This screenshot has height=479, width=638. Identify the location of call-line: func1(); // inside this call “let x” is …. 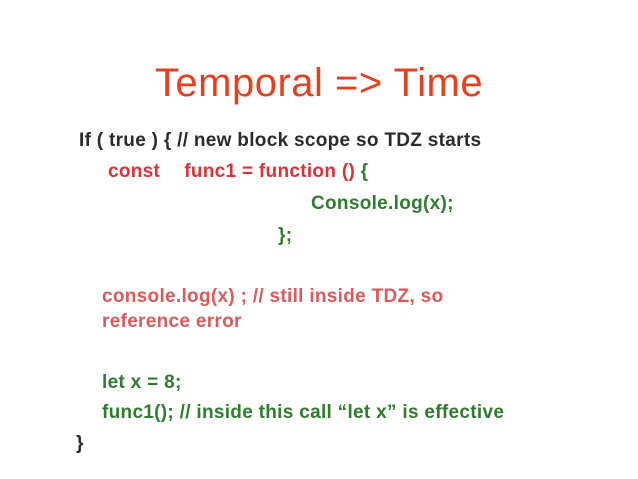
(303, 412).